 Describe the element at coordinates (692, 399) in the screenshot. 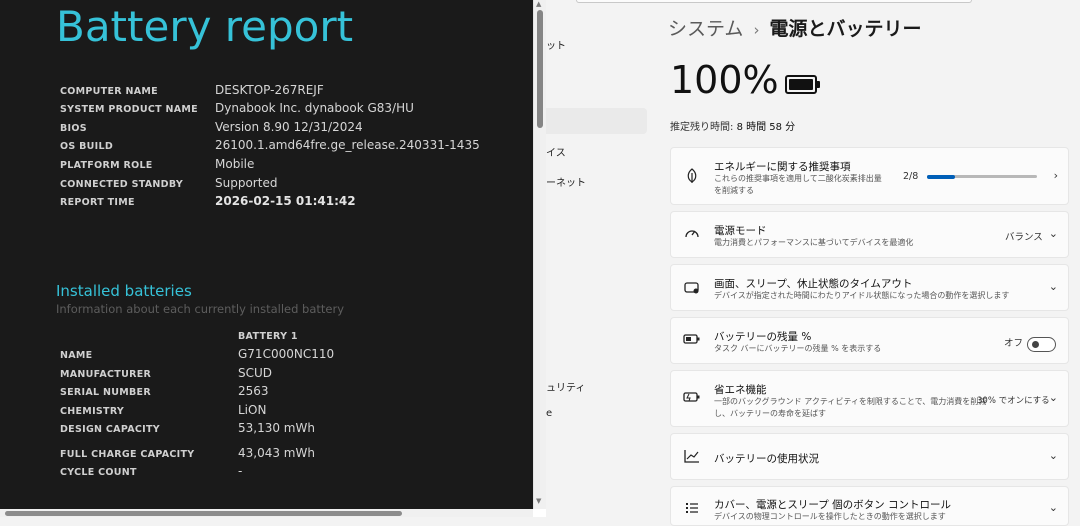

I see `energy-saver-icon` at that location.